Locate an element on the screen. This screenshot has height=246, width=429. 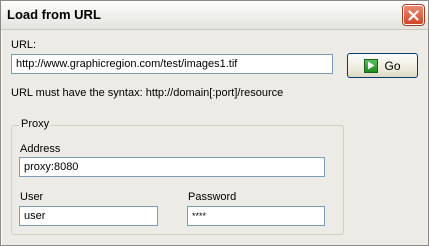
proxy-password-label: Password is located at coordinates (212, 197).